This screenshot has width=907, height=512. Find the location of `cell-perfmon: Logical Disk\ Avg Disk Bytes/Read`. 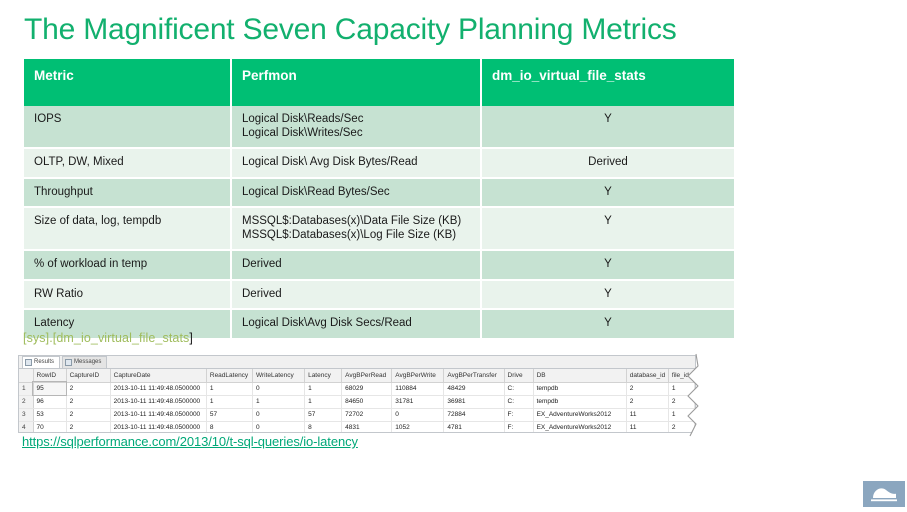

cell-perfmon: Logical Disk\ Avg Disk Bytes/Read is located at coordinates (356, 163).